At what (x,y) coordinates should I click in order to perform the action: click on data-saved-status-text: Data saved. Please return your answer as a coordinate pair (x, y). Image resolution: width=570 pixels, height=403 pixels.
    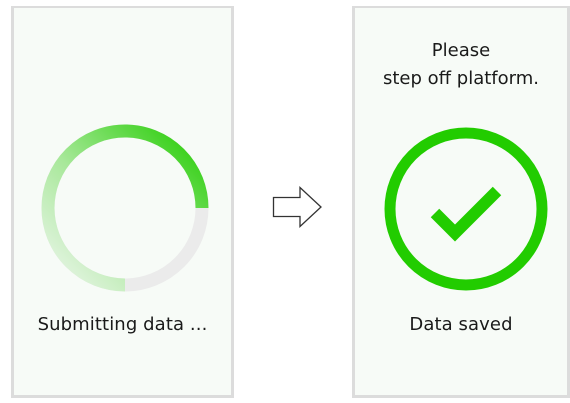
    Looking at the image, I should click on (461, 324).